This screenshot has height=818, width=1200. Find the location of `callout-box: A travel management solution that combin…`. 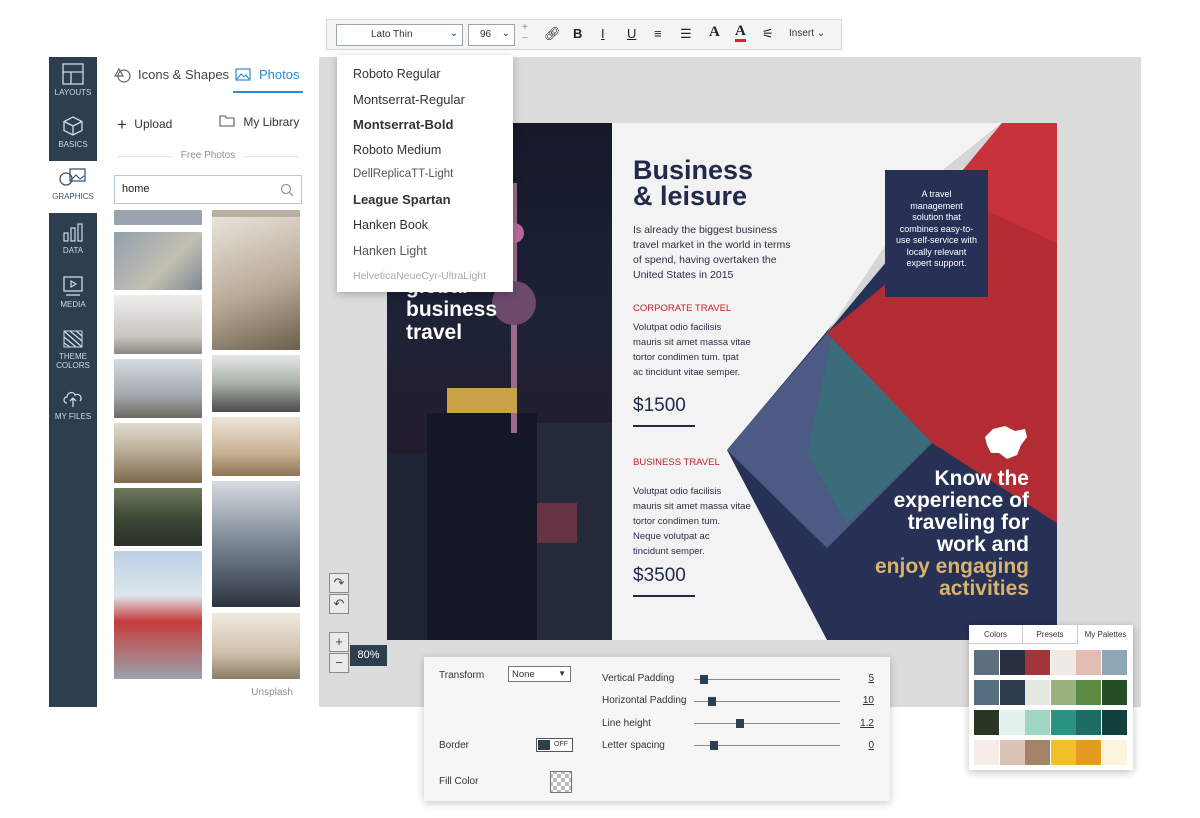

callout-box: A travel management solution that combin… is located at coordinates (936, 233).